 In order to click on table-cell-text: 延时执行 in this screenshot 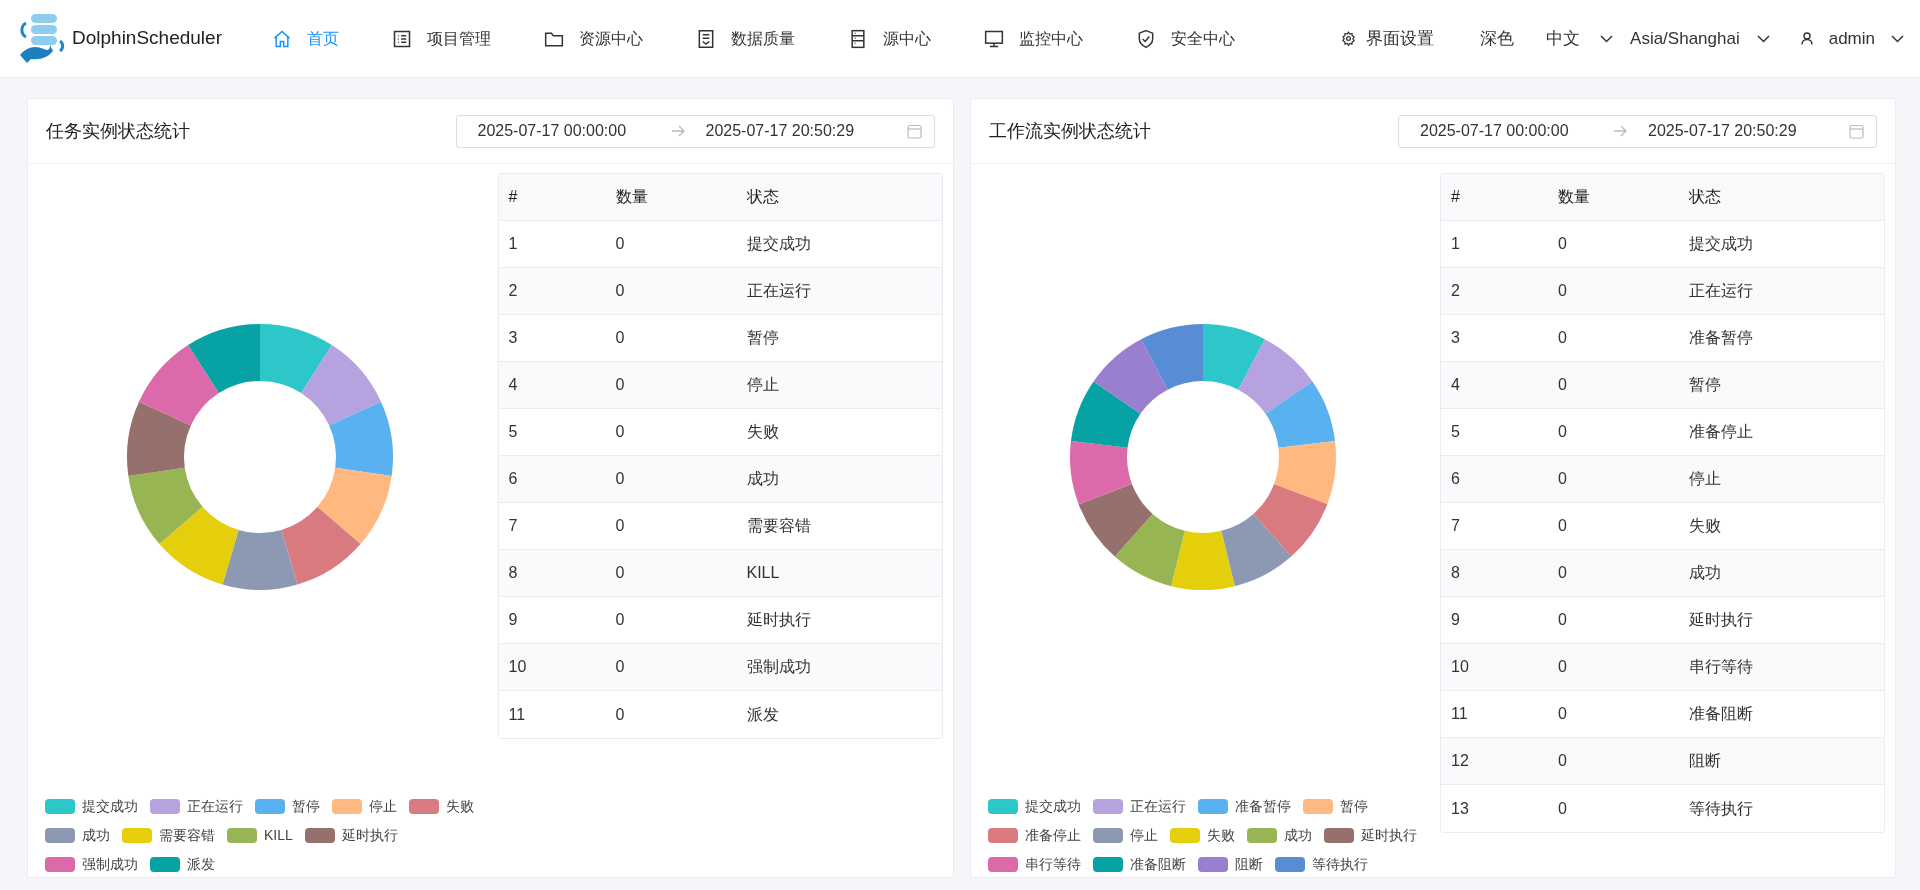, I will do `click(778, 620)`.